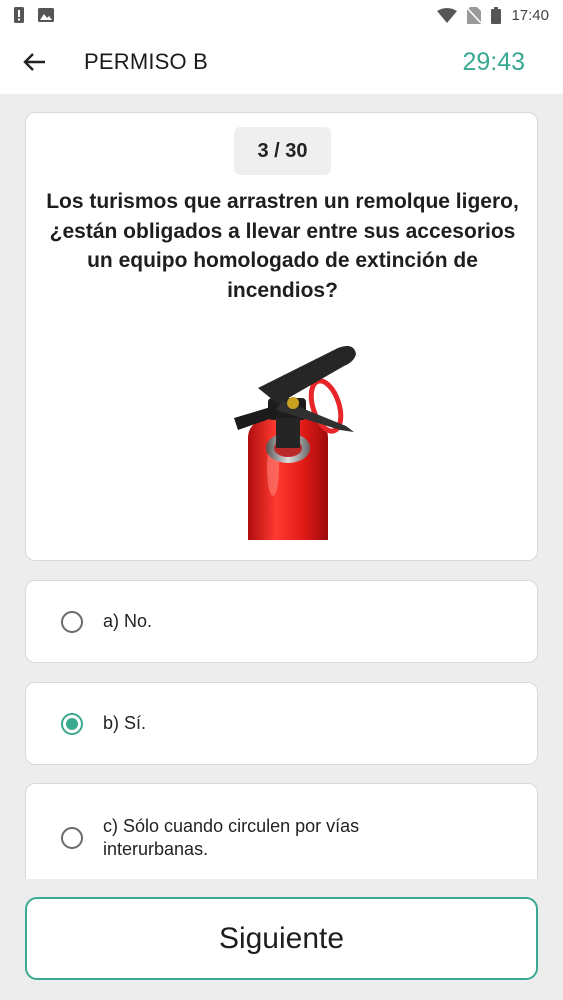 The height and width of the screenshot is (1000, 563). Describe the element at coordinates (474, 15) in the screenshot. I see `no-sim-icon` at that location.